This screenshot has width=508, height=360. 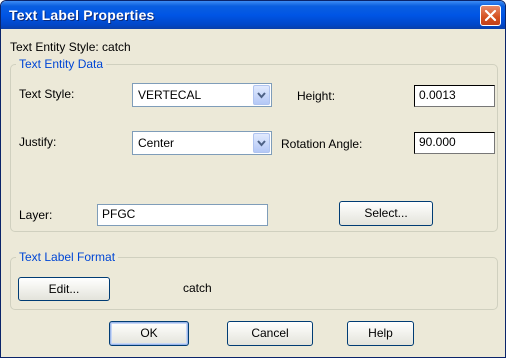 I want to click on cancel-button: Cancel, so click(x=270, y=333).